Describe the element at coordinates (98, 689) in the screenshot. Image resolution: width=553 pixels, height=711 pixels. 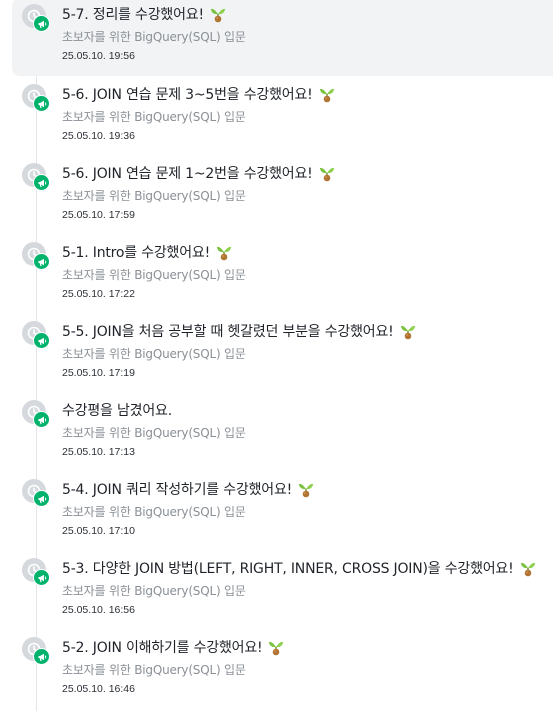
I see `activity-date: 25.05.10. 16:46` at that location.